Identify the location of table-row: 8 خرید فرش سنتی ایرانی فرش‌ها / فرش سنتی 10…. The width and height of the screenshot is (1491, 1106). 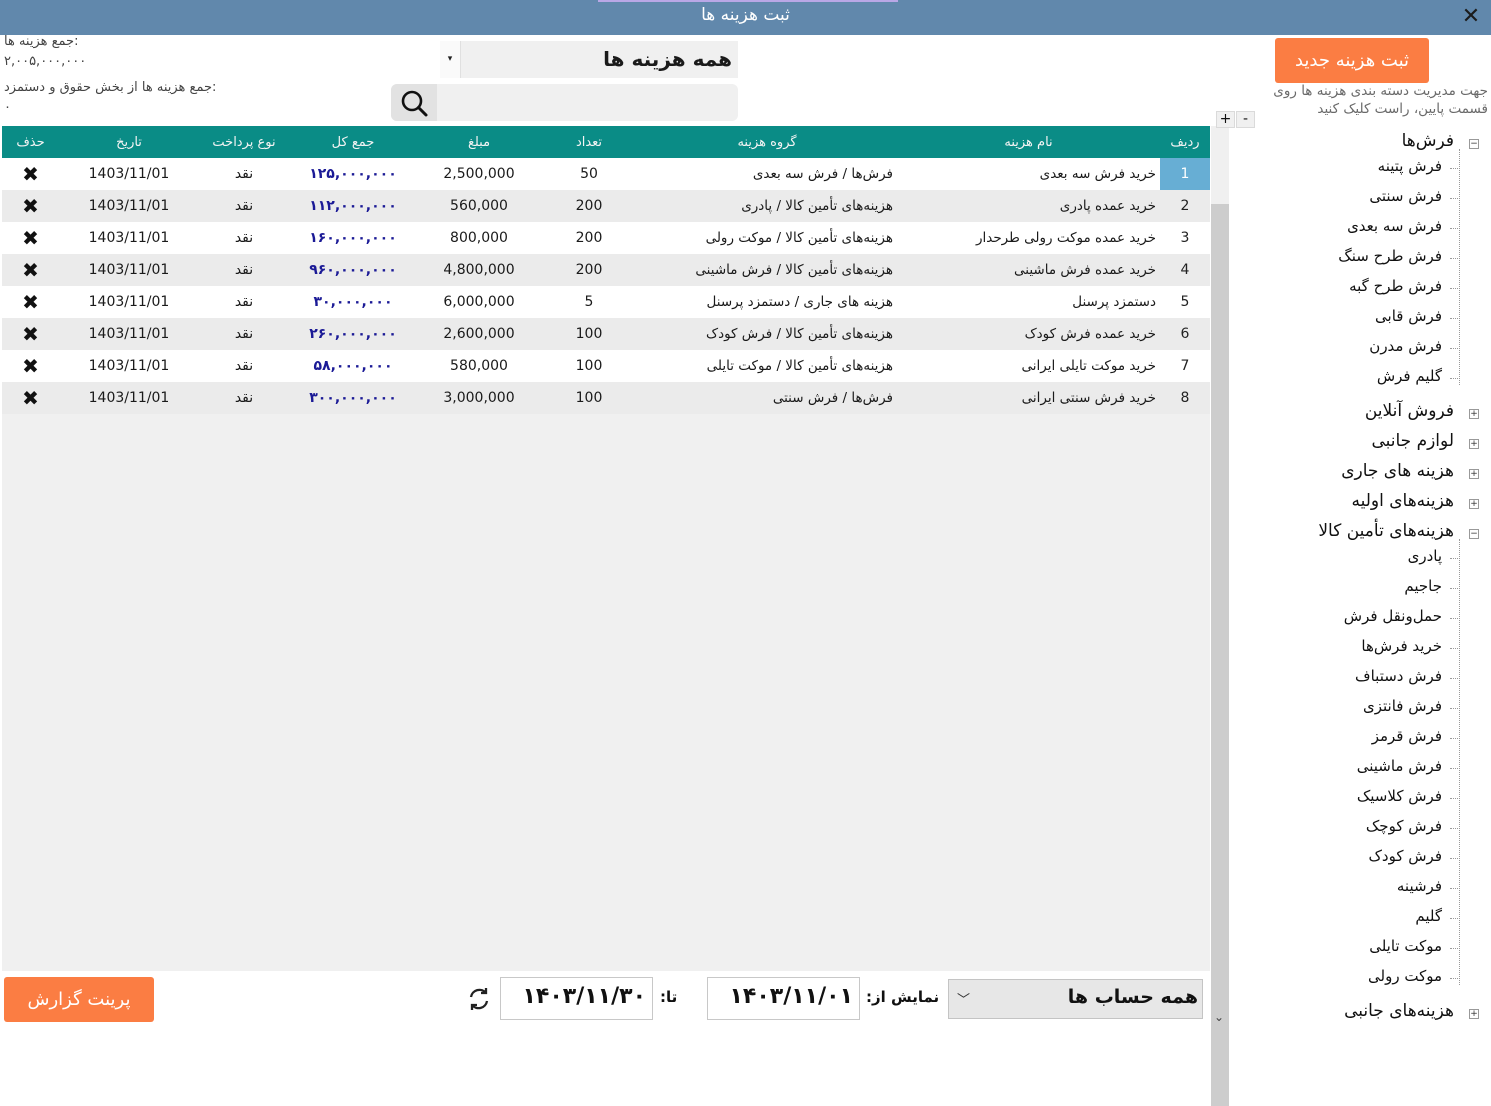
(606, 398).